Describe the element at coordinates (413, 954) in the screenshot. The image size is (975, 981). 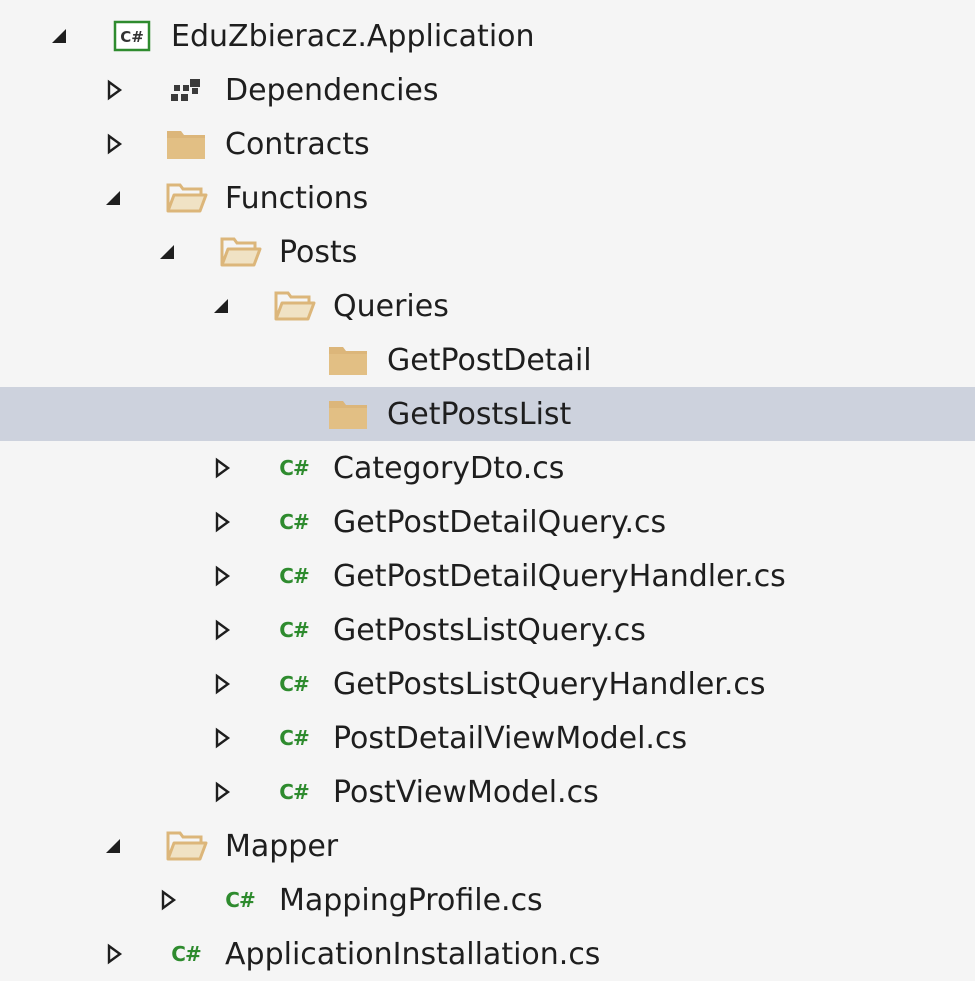
I see `tree-item-label: ApplicationInstallation.cs` at that location.